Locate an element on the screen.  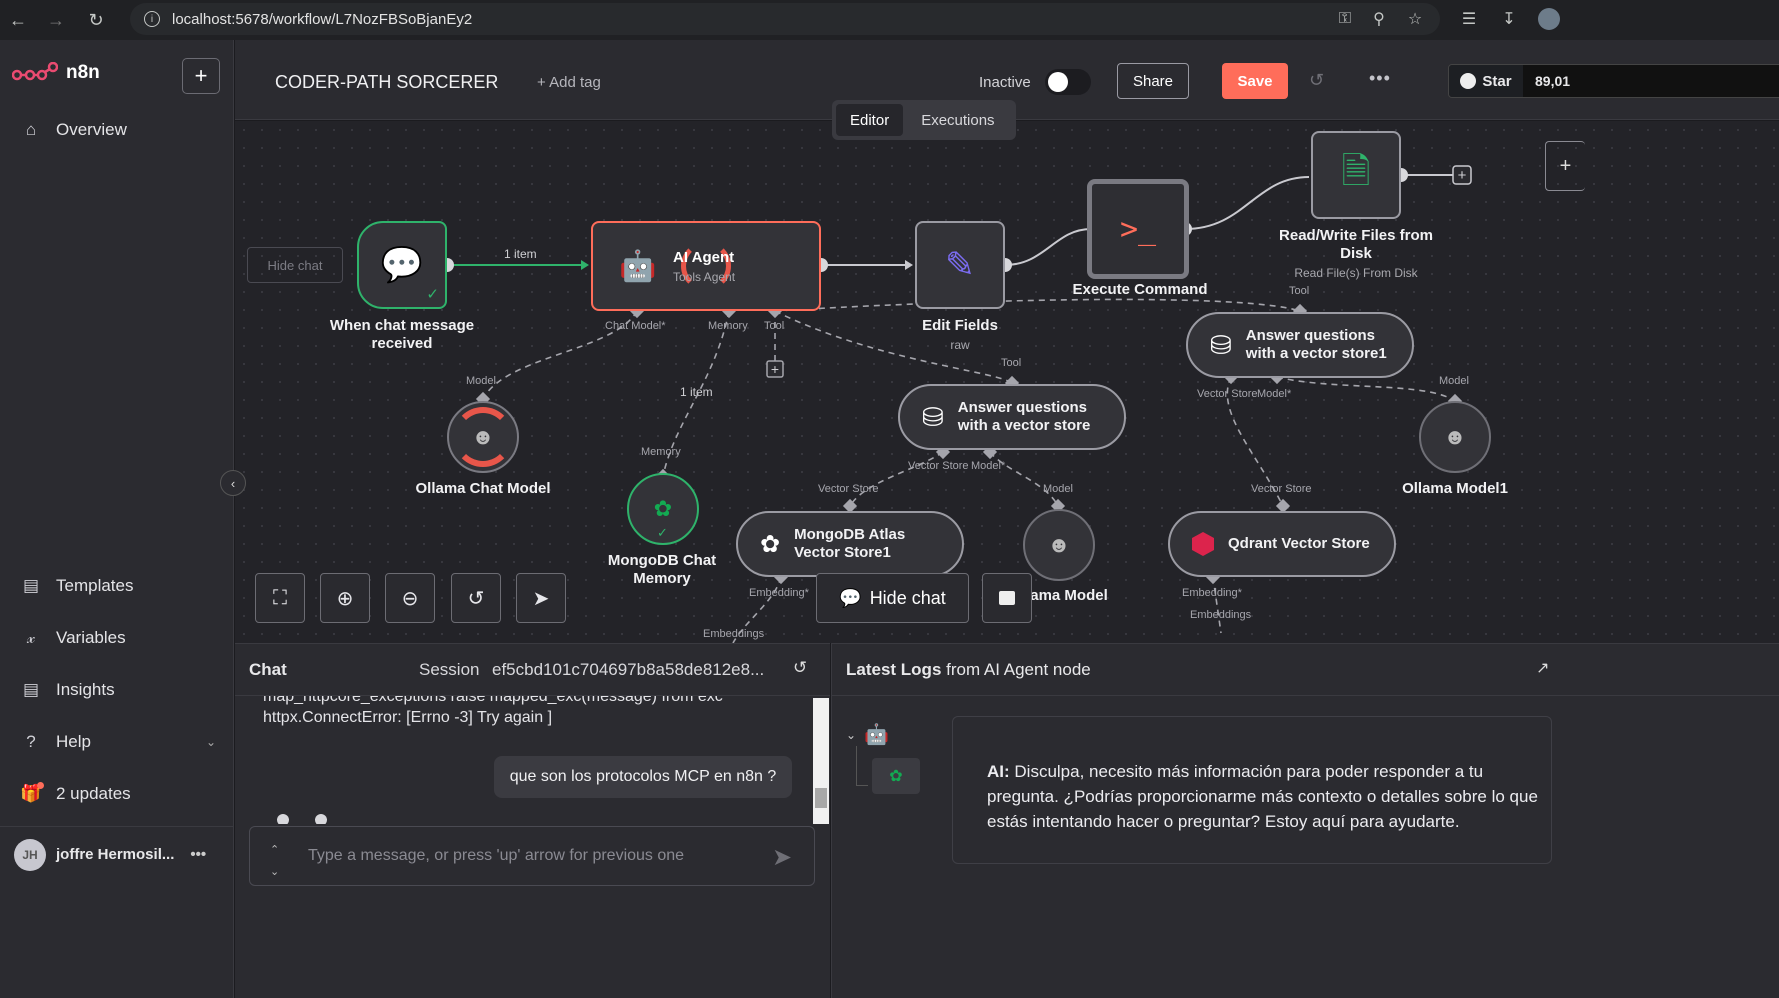
active-toggle is located at coordinates (1068, 82).